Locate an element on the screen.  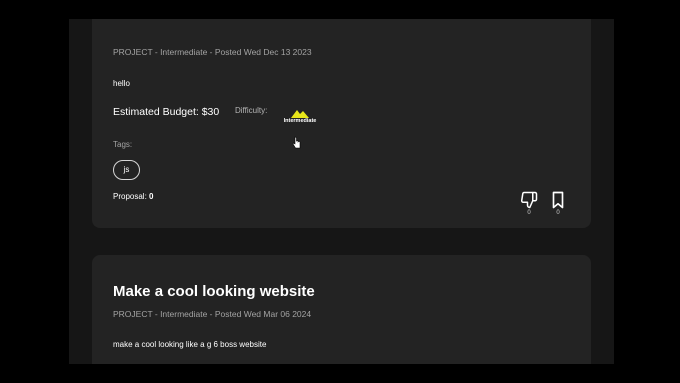
proposal-count: Proposal: 0 is located at coordinates (133, 196).